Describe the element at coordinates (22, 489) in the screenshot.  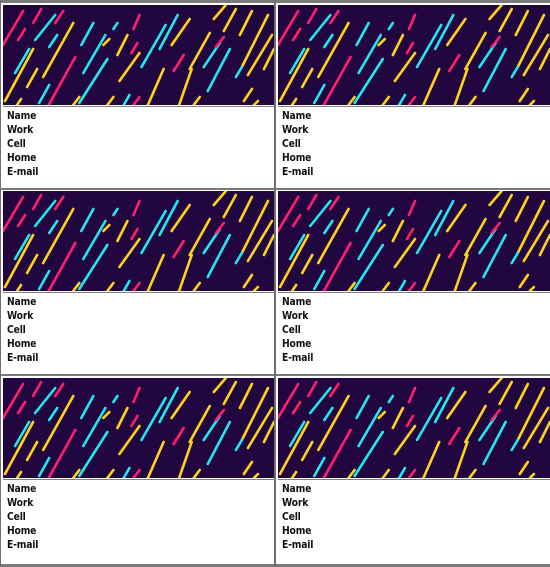
I see `field-name-label: Name` at that location.